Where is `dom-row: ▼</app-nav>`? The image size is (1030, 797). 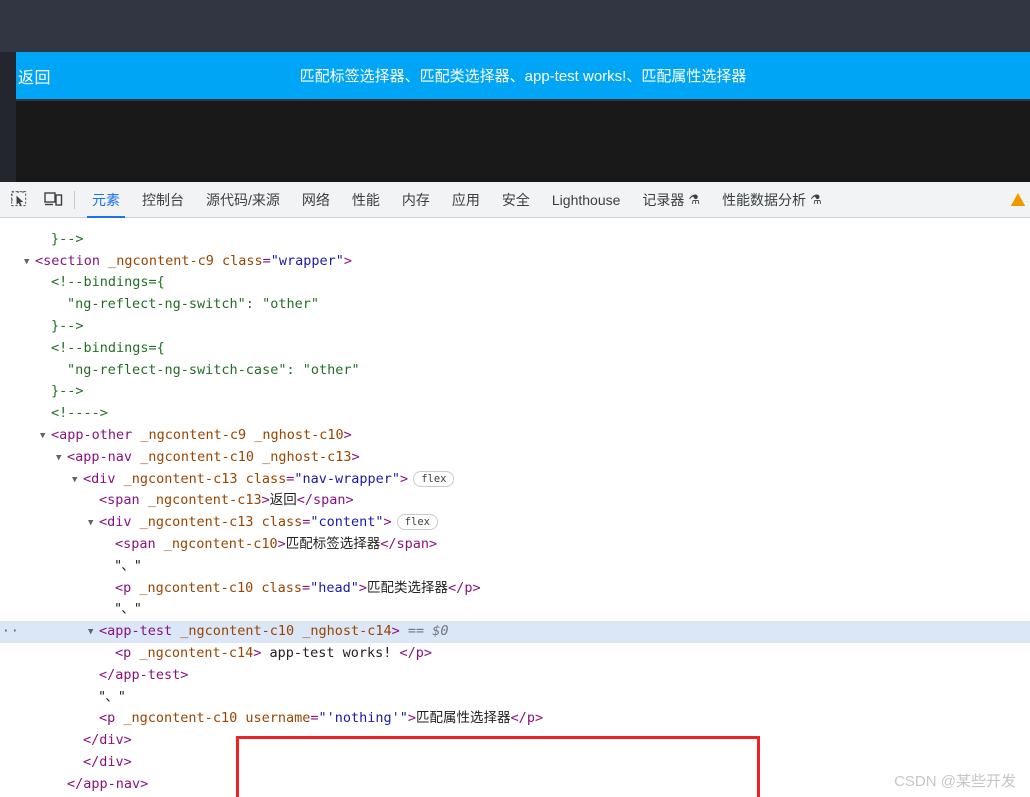 dom-row: ▼</app-nav> is located at coordinates (515, 785).